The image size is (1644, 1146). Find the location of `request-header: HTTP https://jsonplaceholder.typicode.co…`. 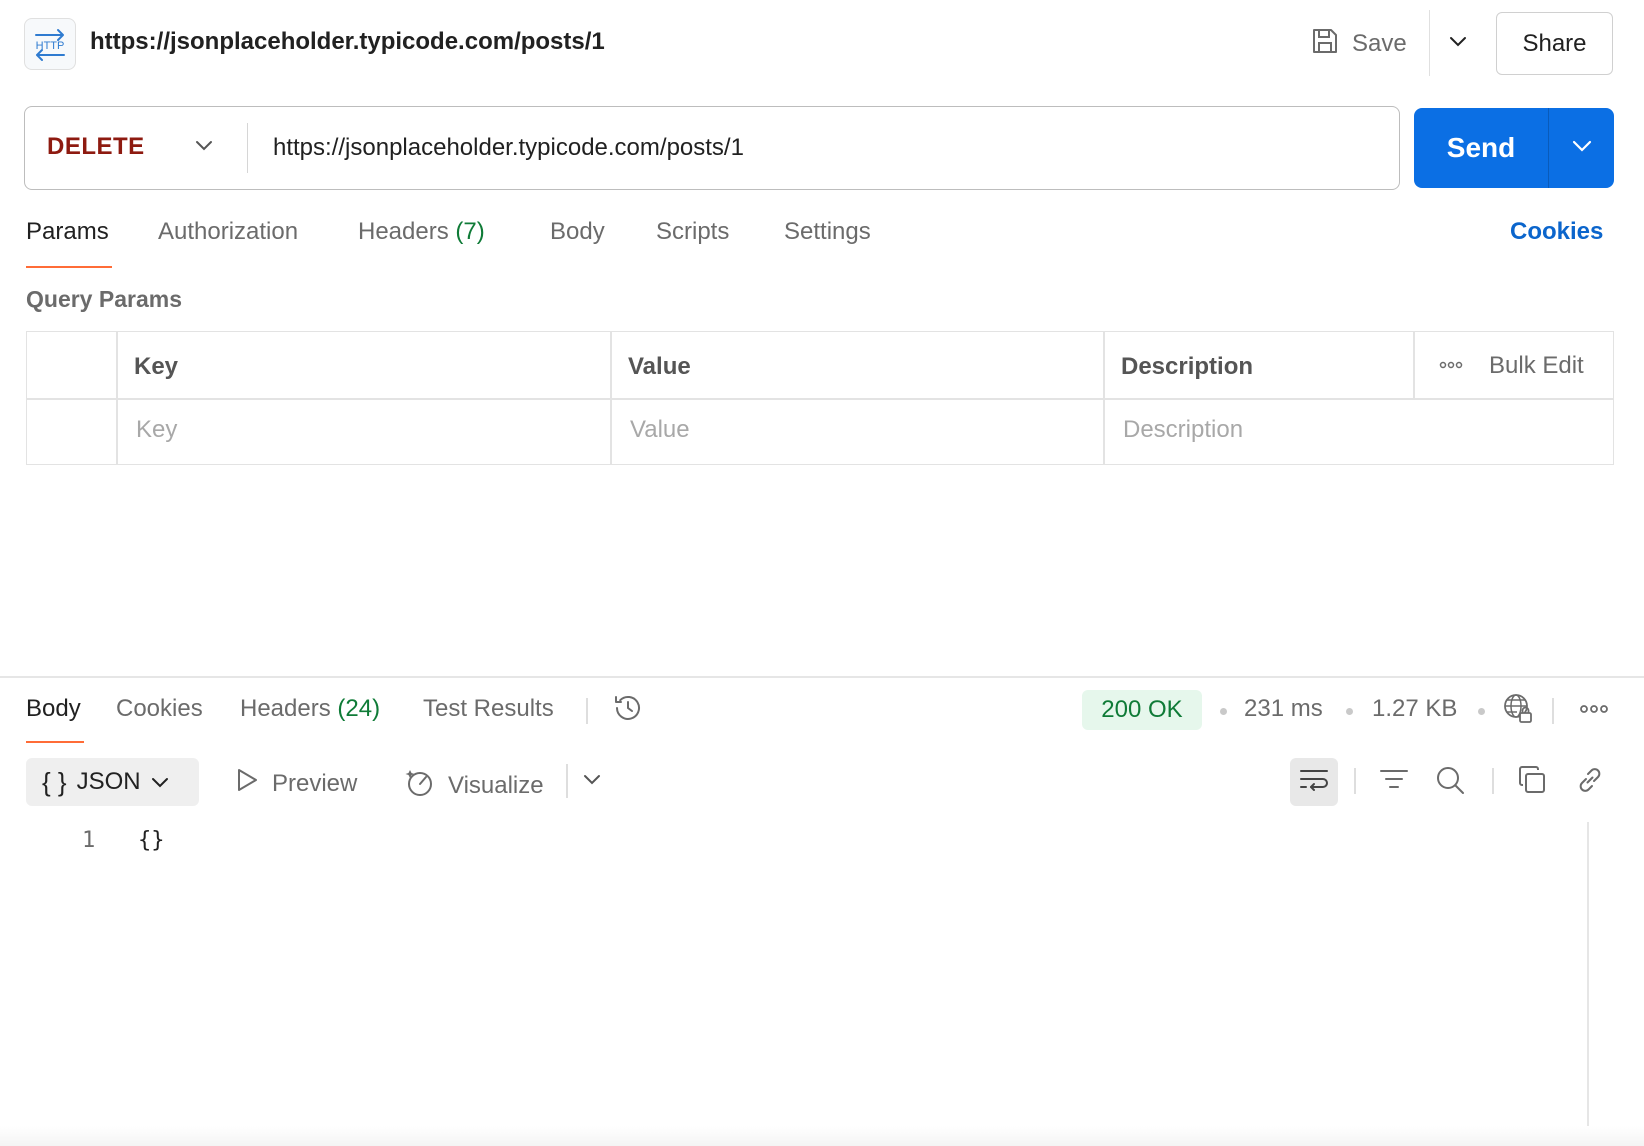

request-header: HTTP https://jsonplaceholder.typicode.co… is located at coordinates (822, 44).